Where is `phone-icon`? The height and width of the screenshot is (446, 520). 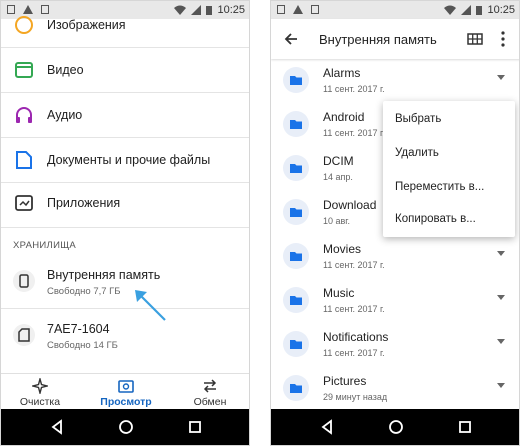 phone-icon is located at coordinates (24, 281).